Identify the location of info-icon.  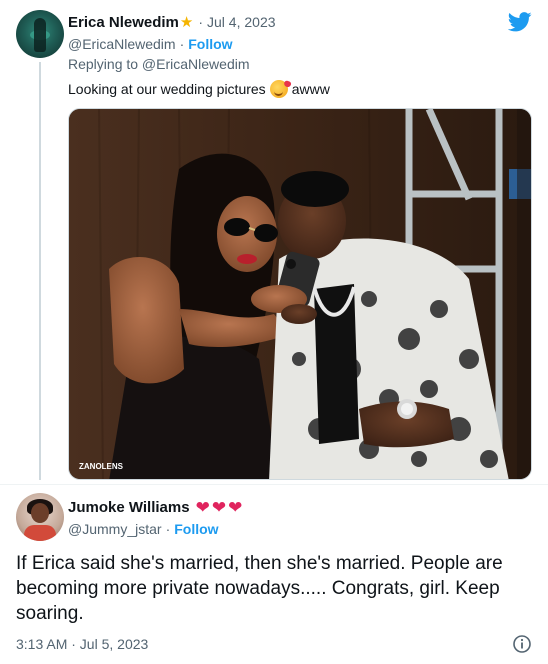
(522, 644).